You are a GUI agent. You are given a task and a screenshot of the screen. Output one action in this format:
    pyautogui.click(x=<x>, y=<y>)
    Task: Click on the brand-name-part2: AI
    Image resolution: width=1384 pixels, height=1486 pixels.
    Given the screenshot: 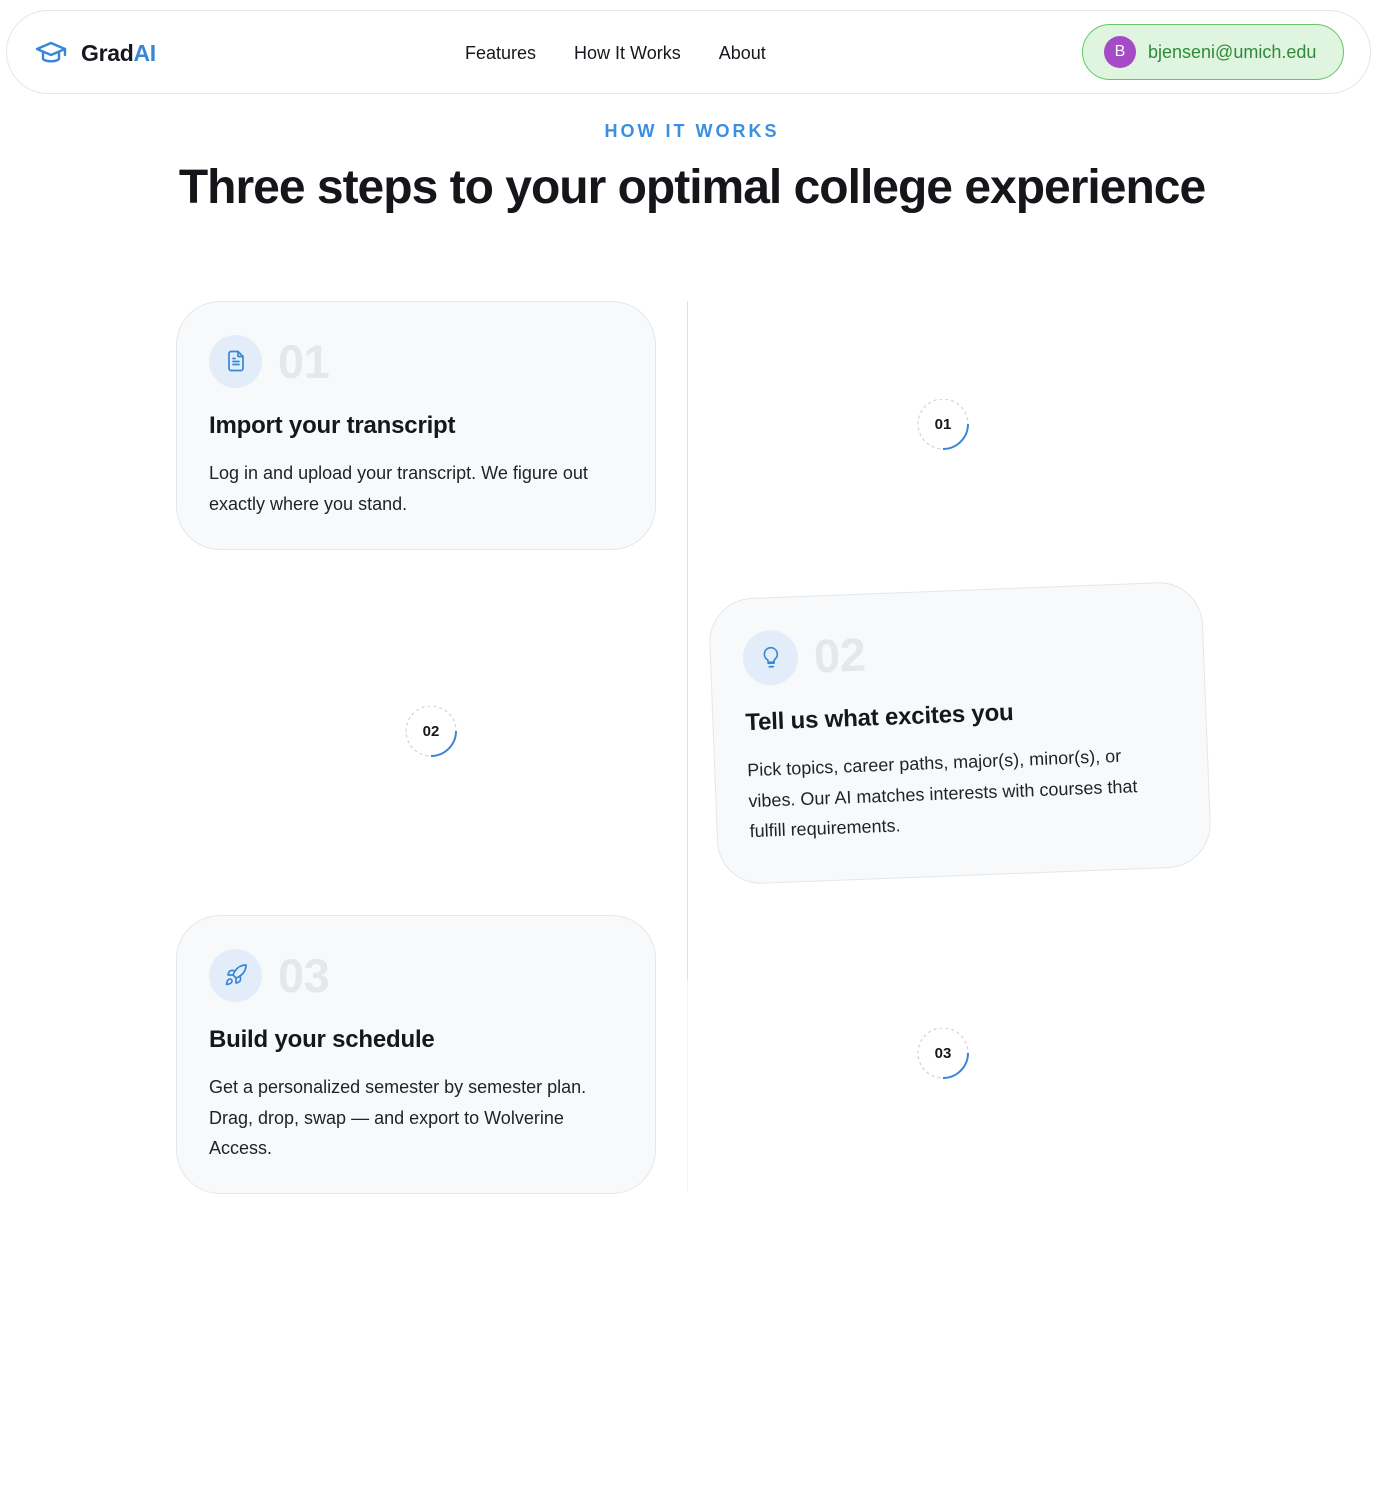 What is the action you would take?
    pyautogui.click(x=144, y=52)
    